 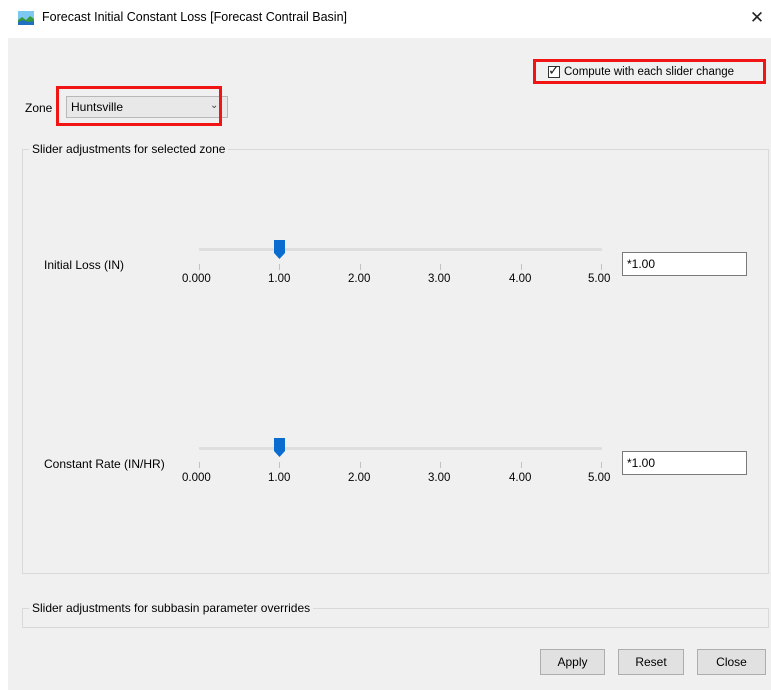 What do you see at coordinates (97, 107) in the screenshot?
I see `zone-selected-value: Huntsville` at bounding box center [97, 107].